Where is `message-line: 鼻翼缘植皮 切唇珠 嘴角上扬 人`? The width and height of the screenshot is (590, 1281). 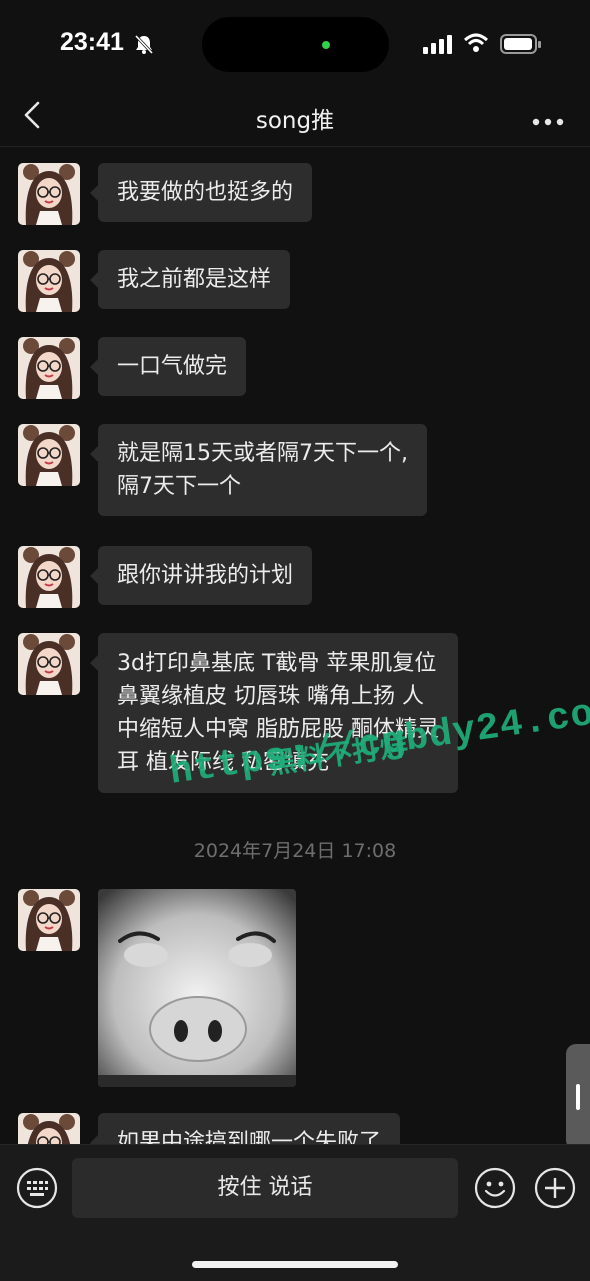
message-line: 鼻翼缘植皮 切唇珠 嘴角上扬 人 is located at coordinates (270, 696).